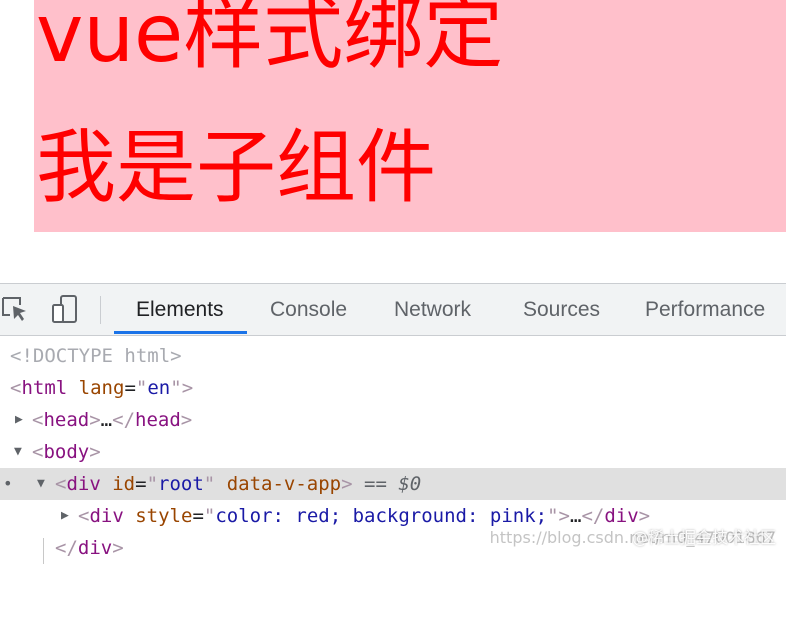  Describe the element at coordinates (43, 551) in the screenshot. I see `indent-guide-line` at that location.